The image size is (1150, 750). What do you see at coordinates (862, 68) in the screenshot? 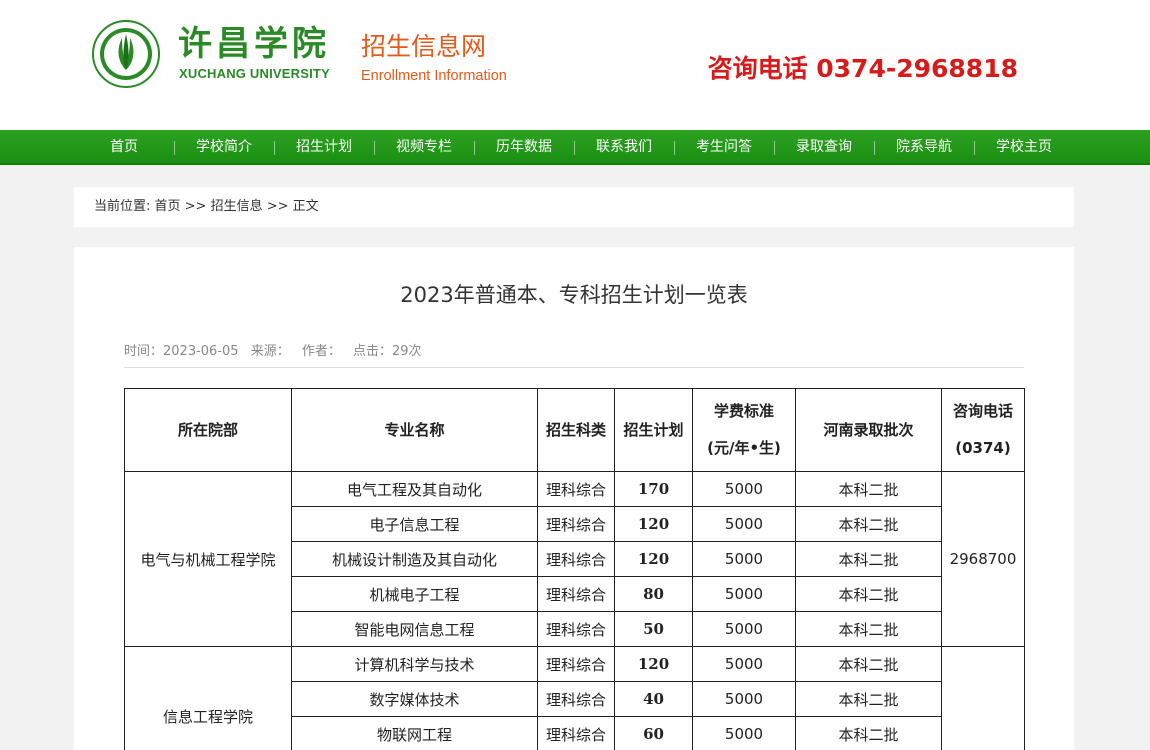
I see `hotline-phone: 咨询电话 0374-2968818` at bounding box center [862, 68].